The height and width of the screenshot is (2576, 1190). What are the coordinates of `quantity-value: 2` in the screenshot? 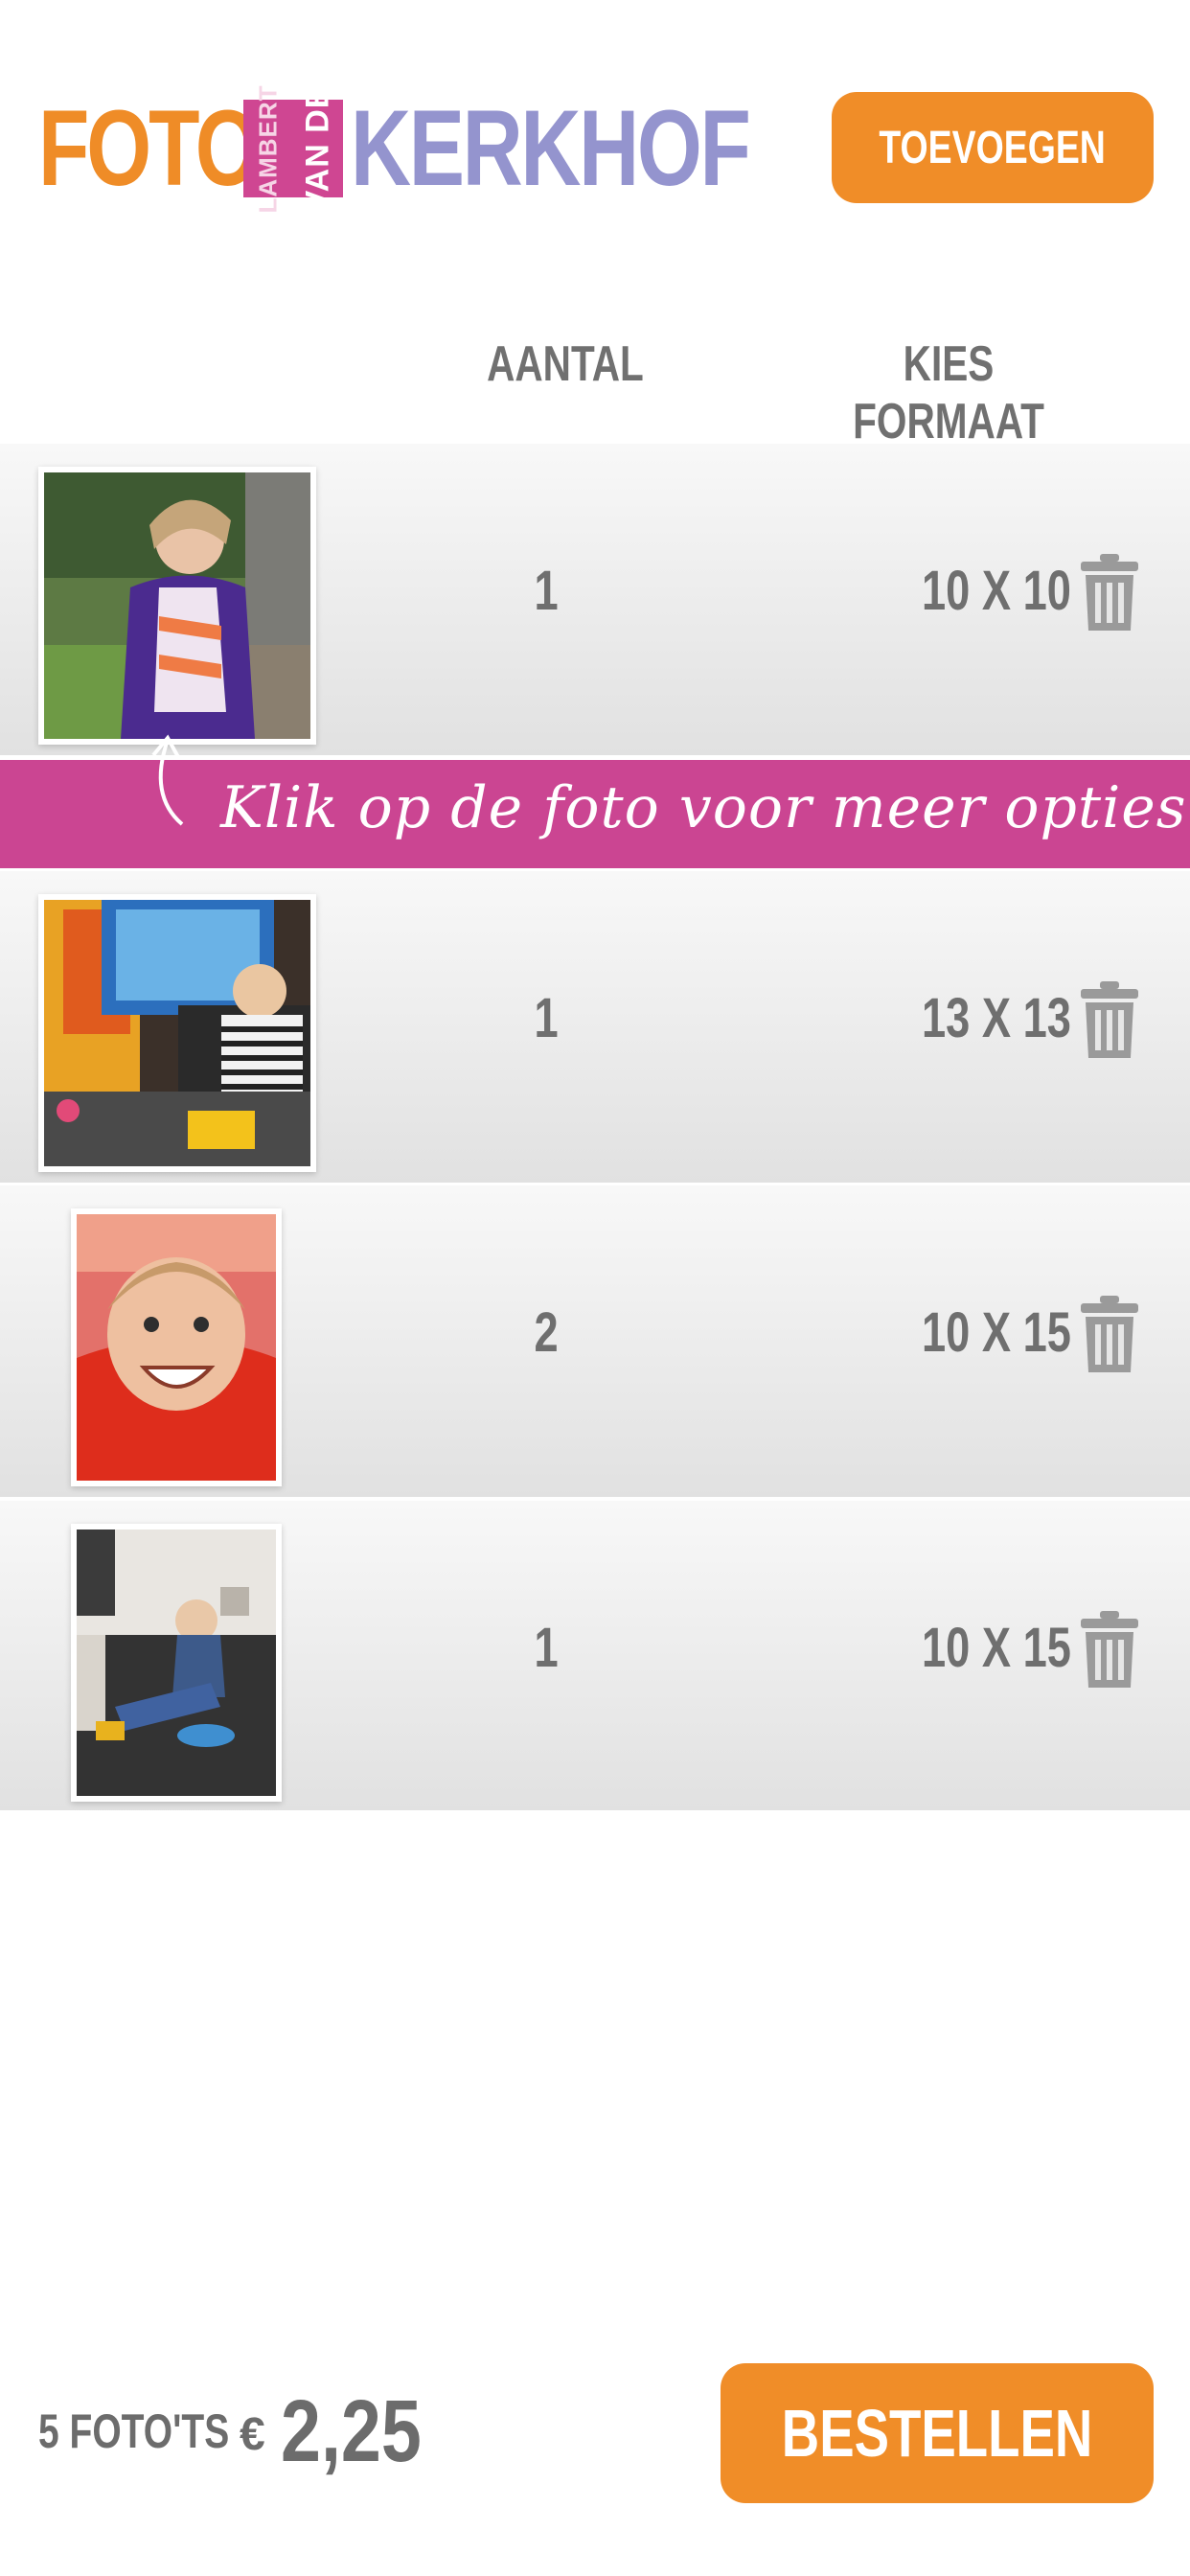 It's located at (546, 1332).